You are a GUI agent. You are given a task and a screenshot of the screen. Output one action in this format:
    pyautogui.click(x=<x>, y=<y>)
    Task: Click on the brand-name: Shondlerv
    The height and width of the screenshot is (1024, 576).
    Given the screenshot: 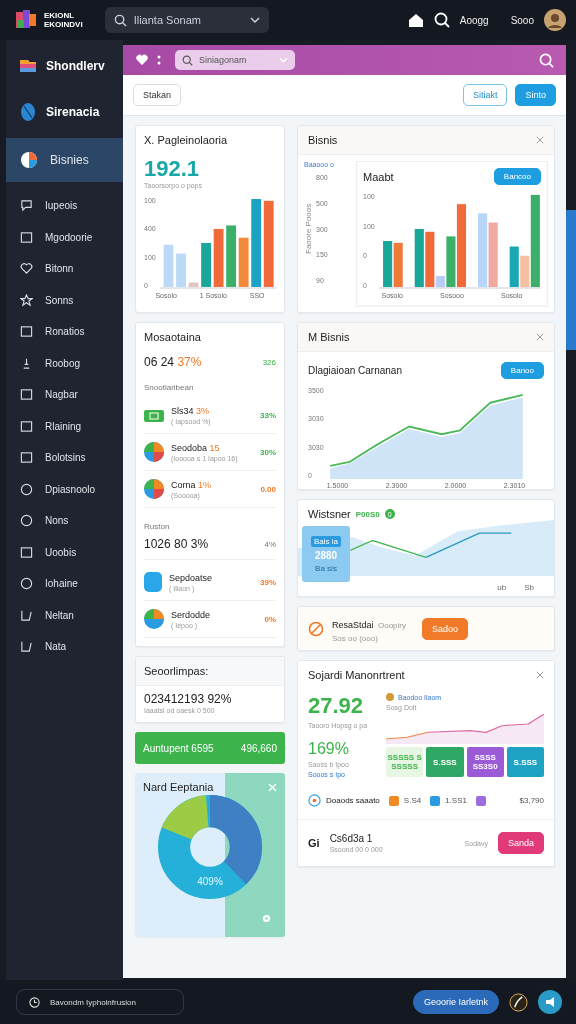 What is the action you would take?
    pyautogui.click(x=75, y=66)
    